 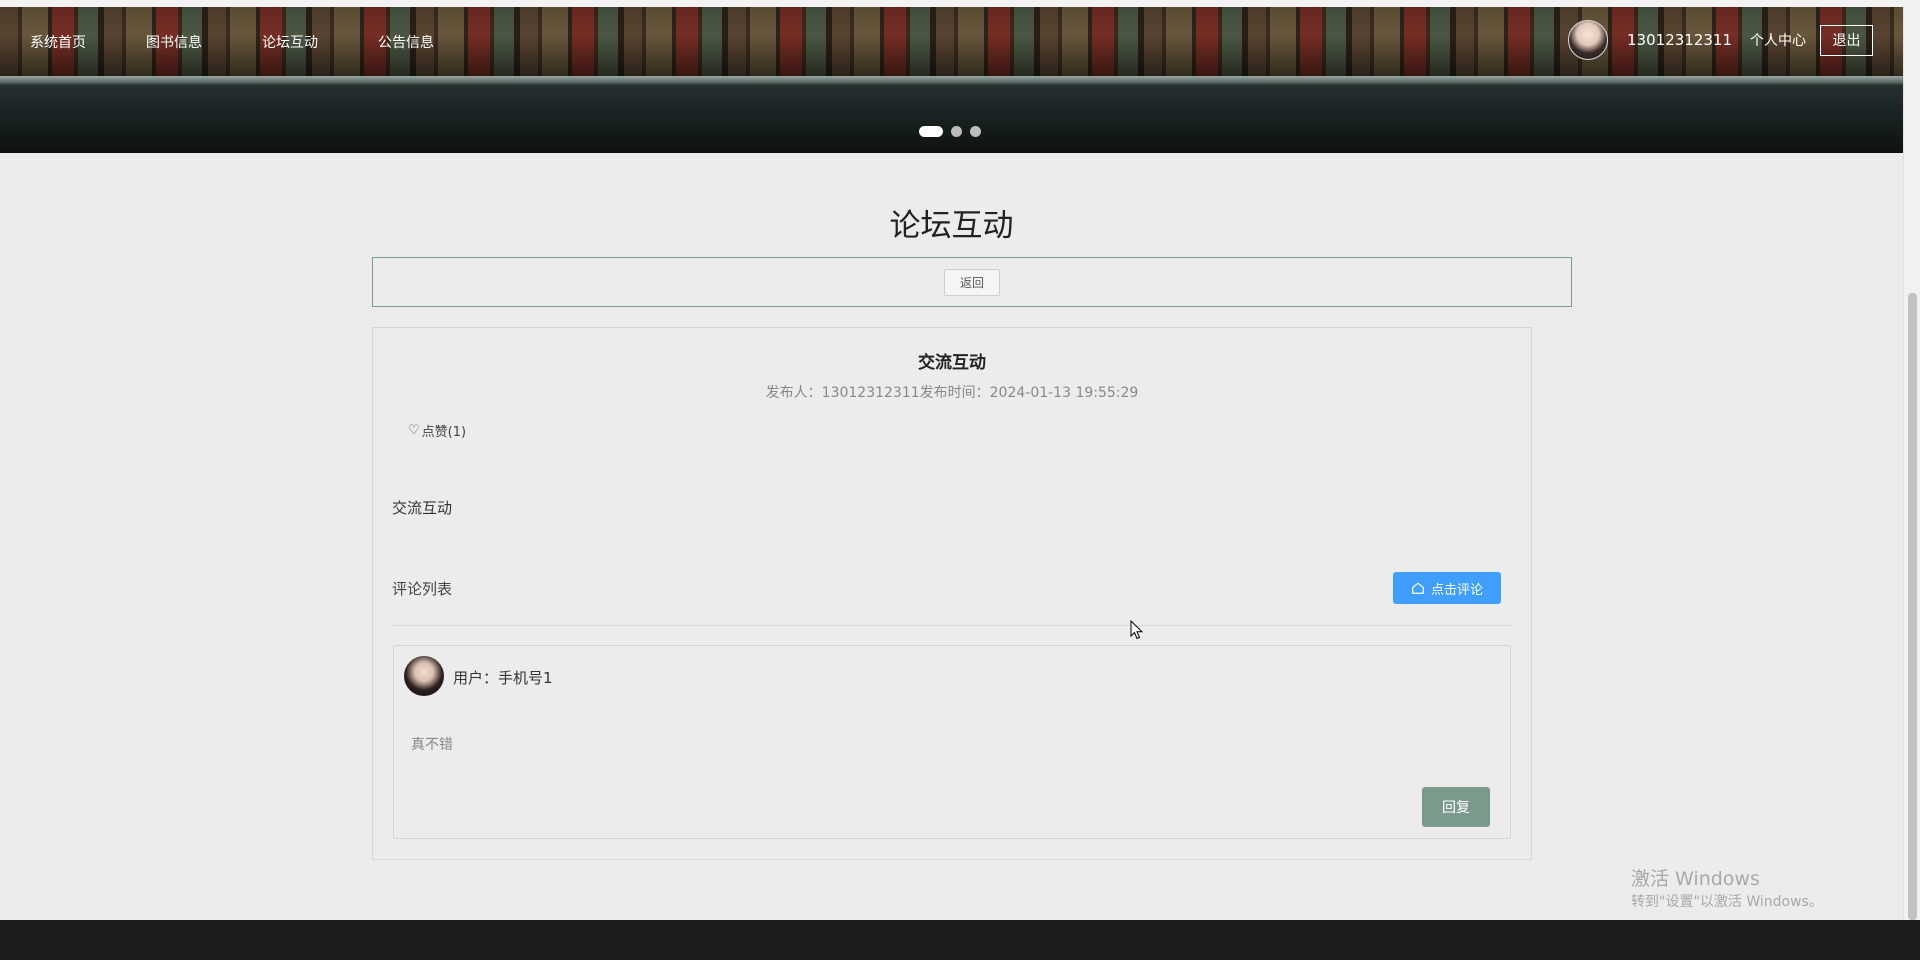 I want to click on logout-button: 退出, so click(x=1846, y=40).